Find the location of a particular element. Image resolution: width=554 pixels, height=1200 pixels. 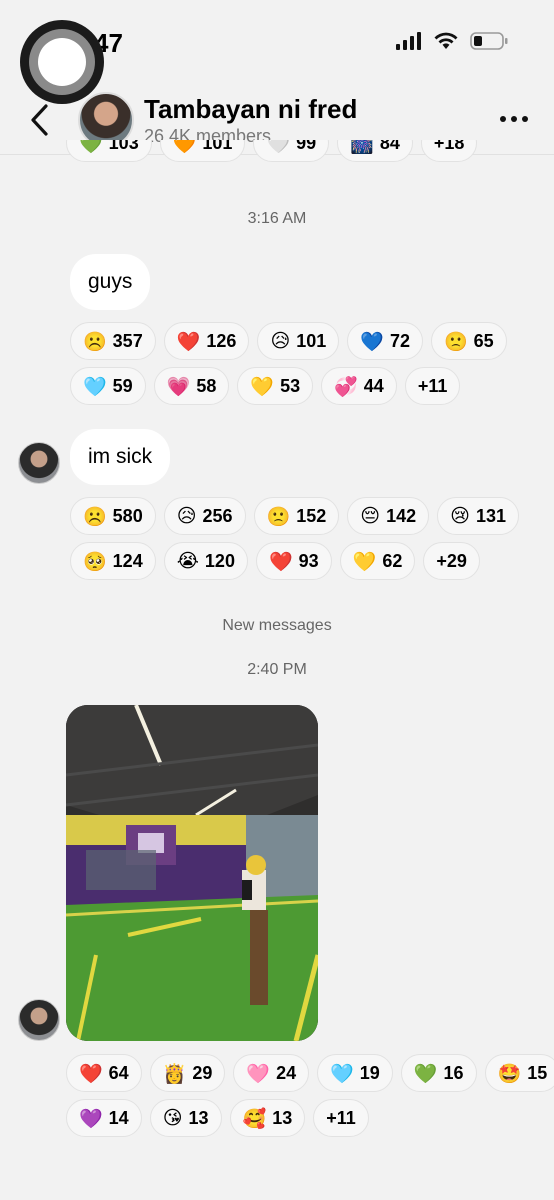

reaction-chip-green-heart: 💚 103 is located at coordinates (109, 151).